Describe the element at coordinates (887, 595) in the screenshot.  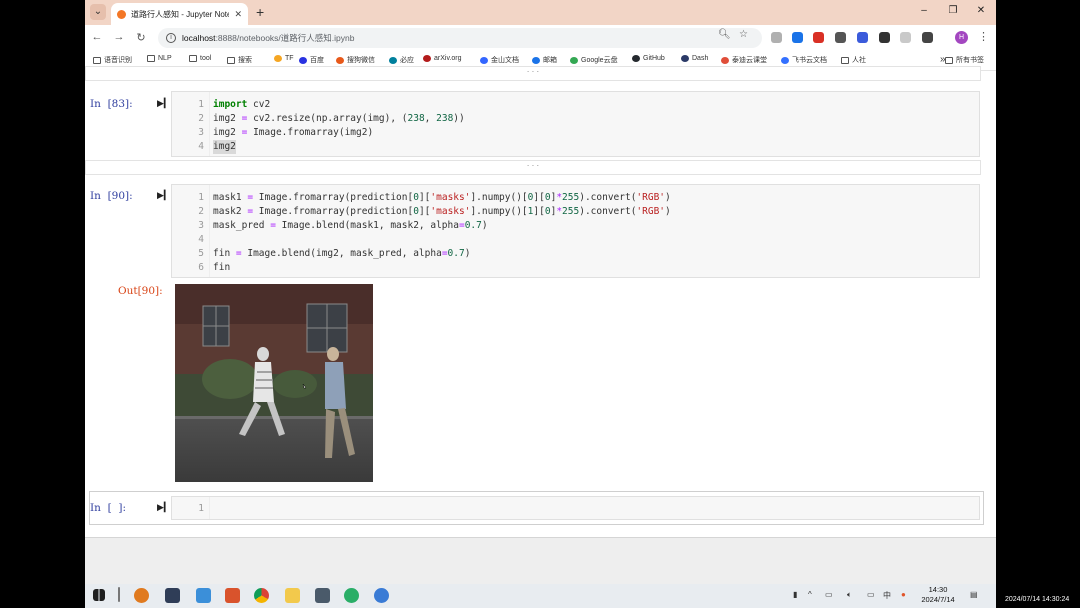
I see `ime-lang-icon: 中` at that location.